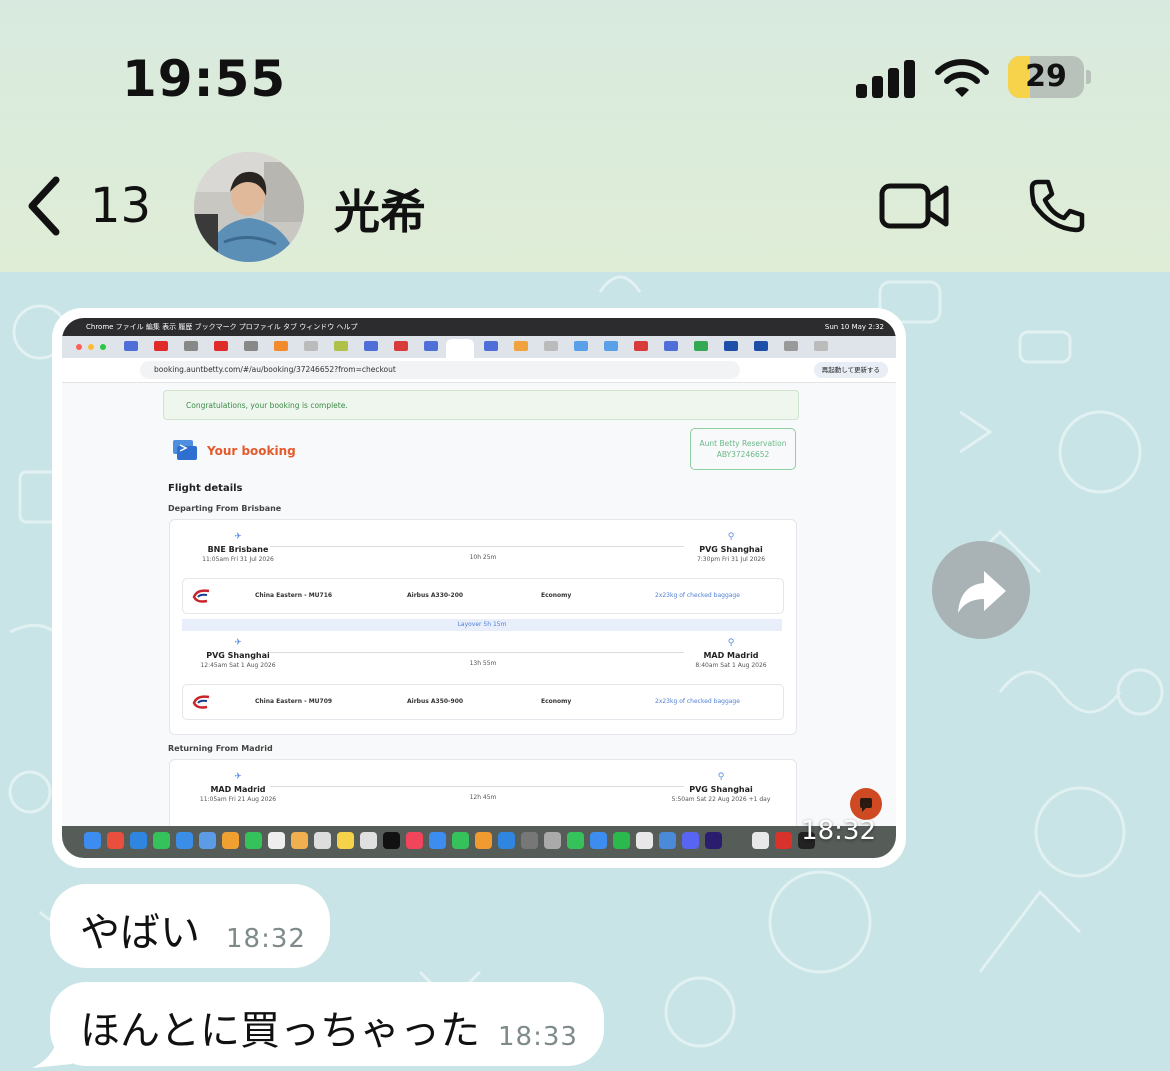 Image resolution: width=1170 pixels, height=1071 pixels. Describe the element at coordinates (1046, 77) in the screenshot. I see `battery-indicator: 29` at that location.